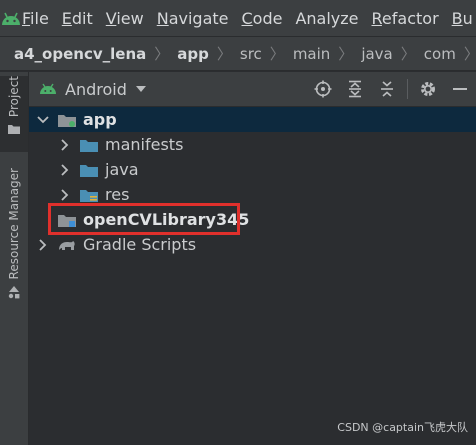 The image size is (476, 445). I want to click on menu-code: Code, so click(262, 18).